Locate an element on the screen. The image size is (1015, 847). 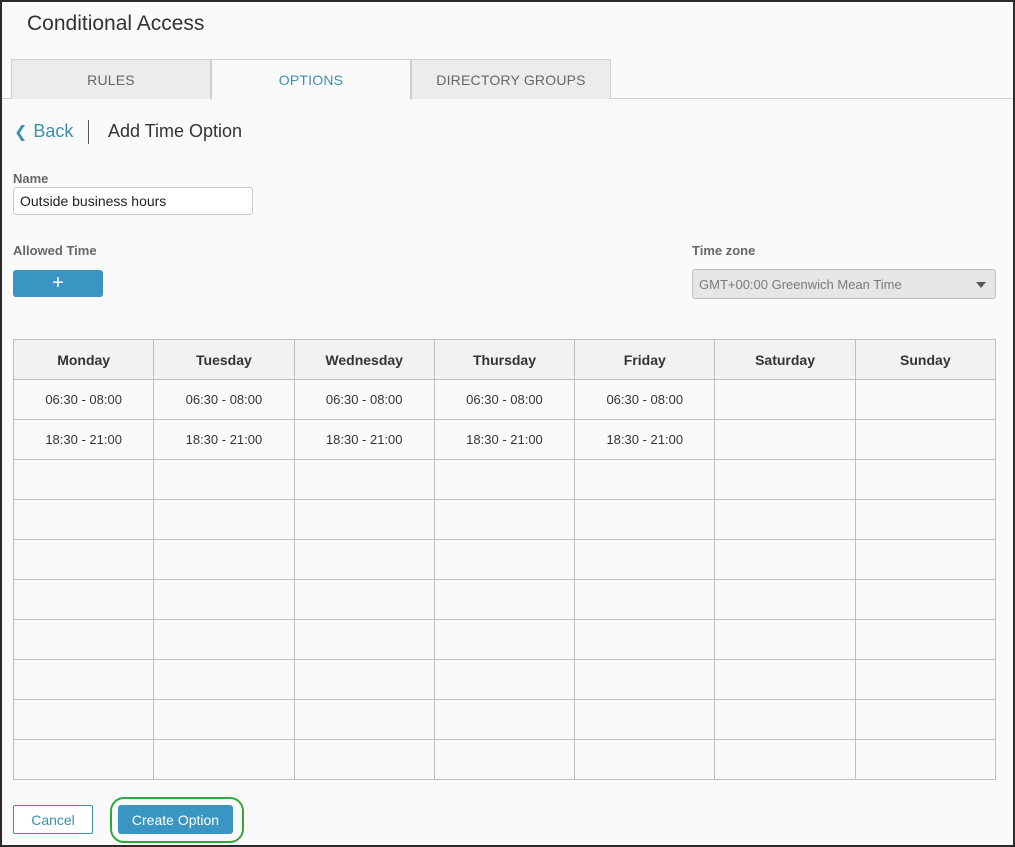
plus-icon: + is located at coordinates (58, 283).